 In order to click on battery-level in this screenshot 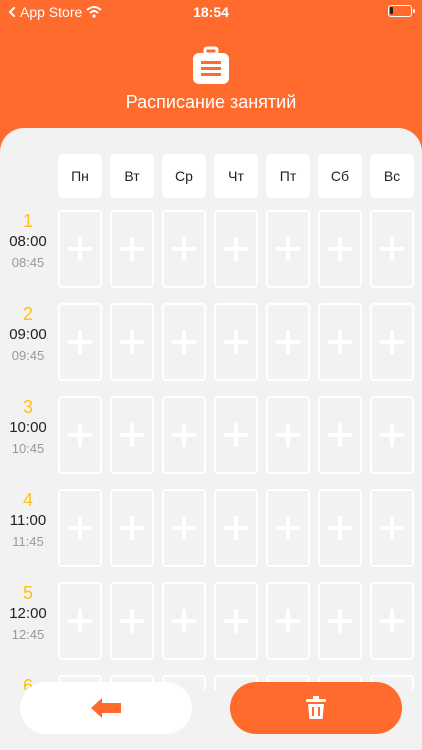, I will do `click(391, 10)`.